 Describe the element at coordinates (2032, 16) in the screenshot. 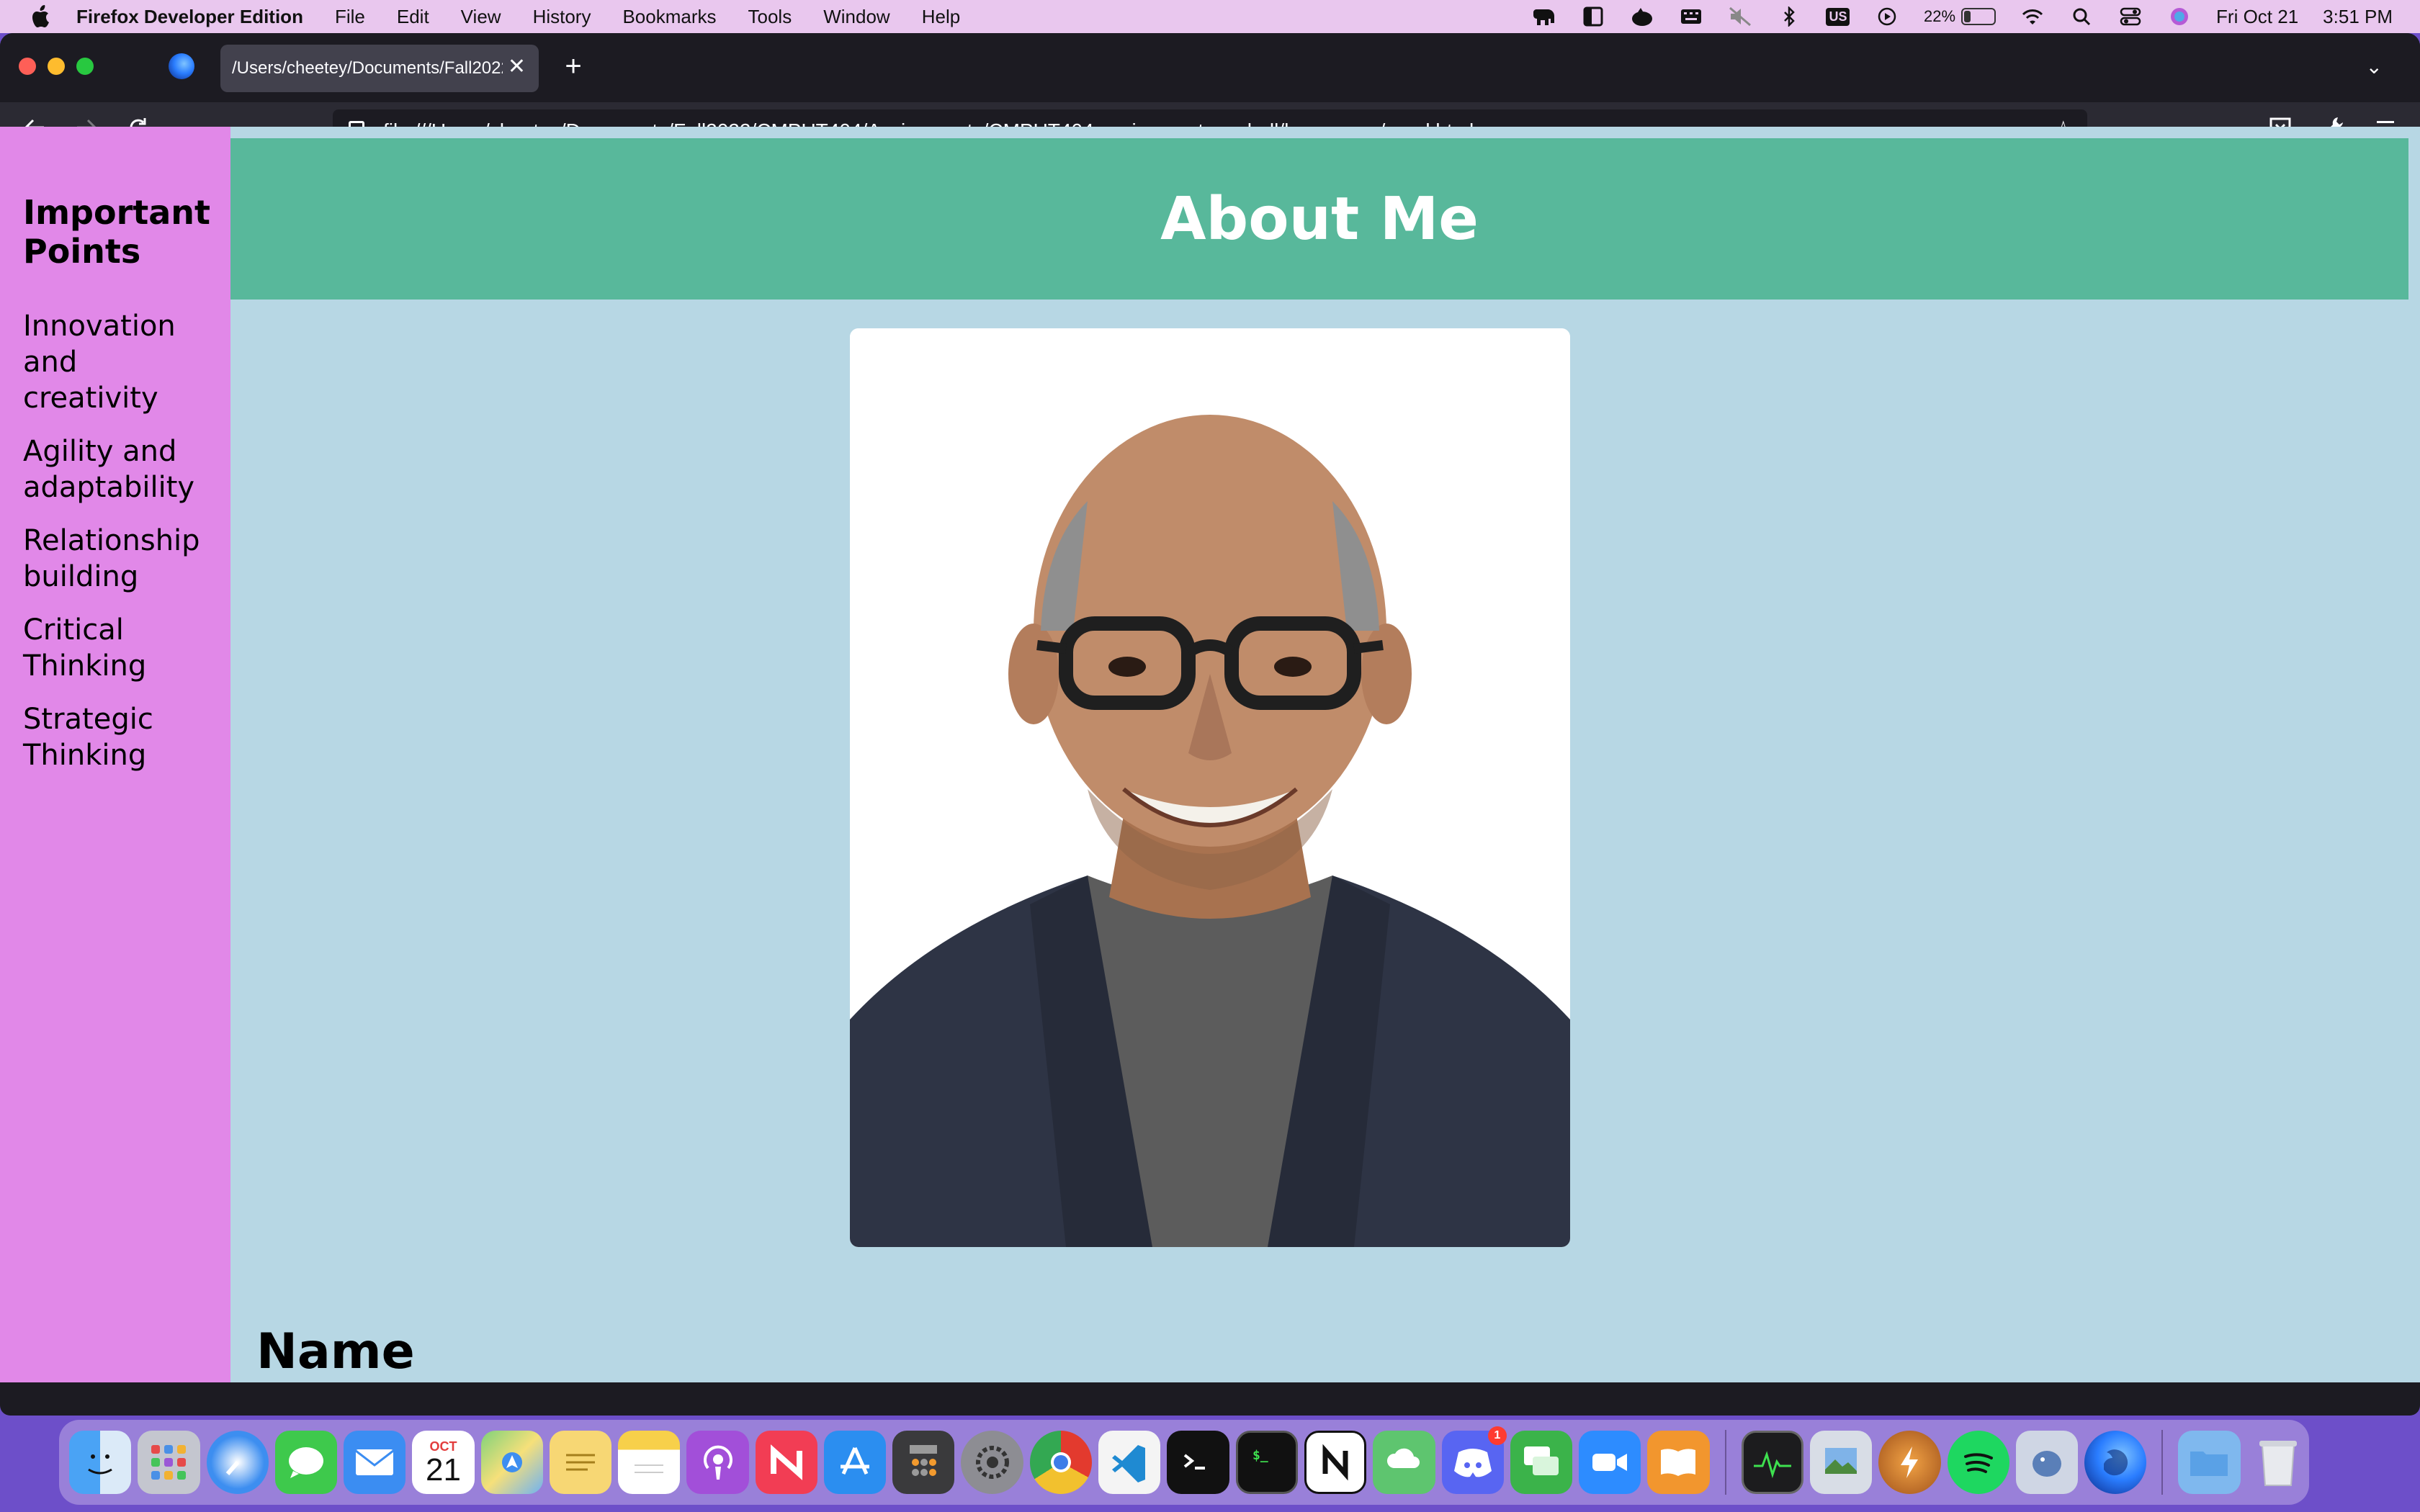

I see `wifi-icon` at that location.